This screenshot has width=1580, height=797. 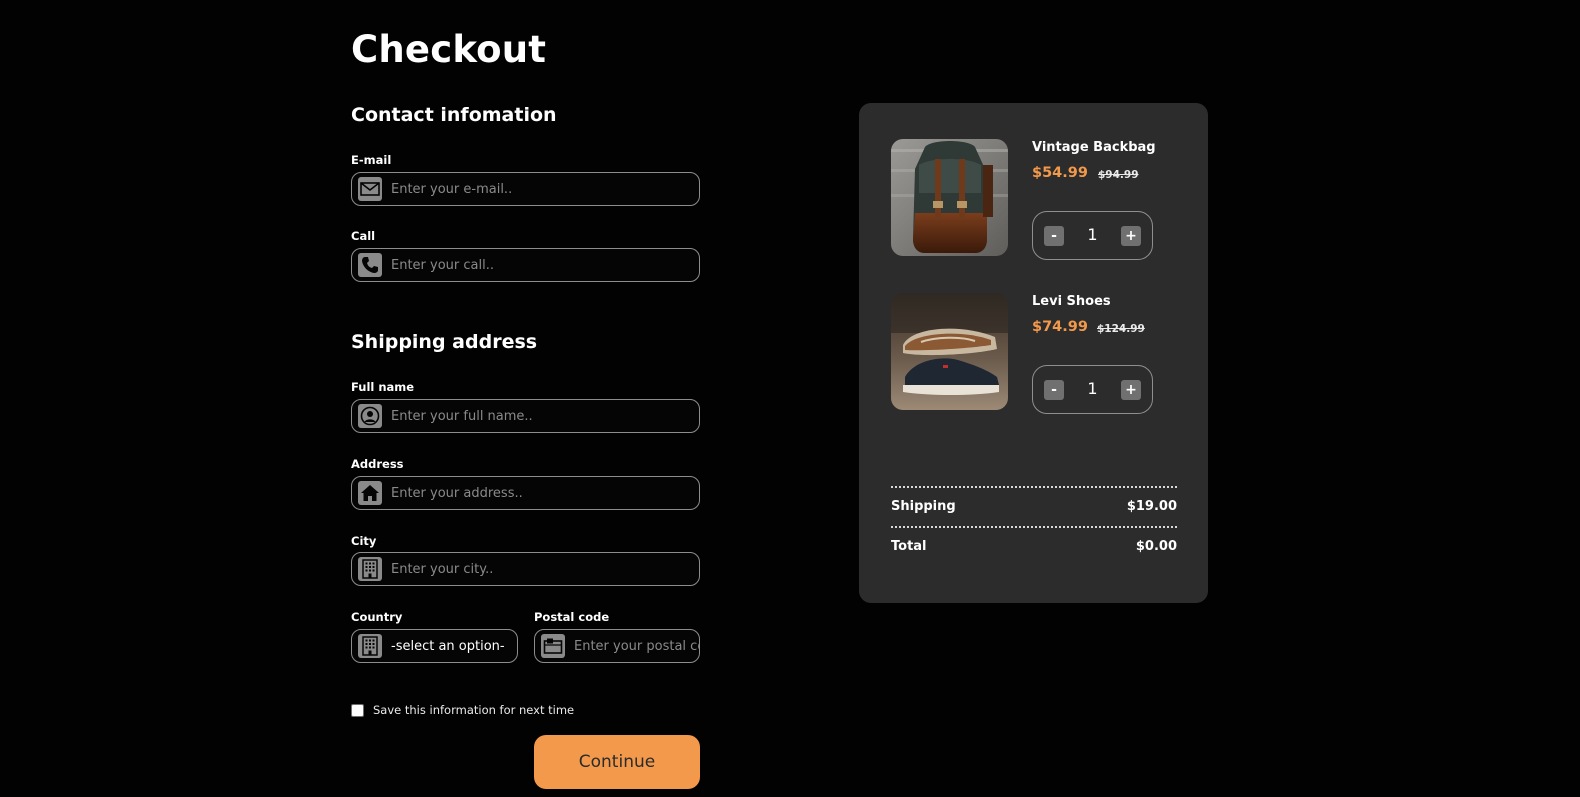 I want to click on product-name: Vintage Backbag, so click(x=1094, y=147).